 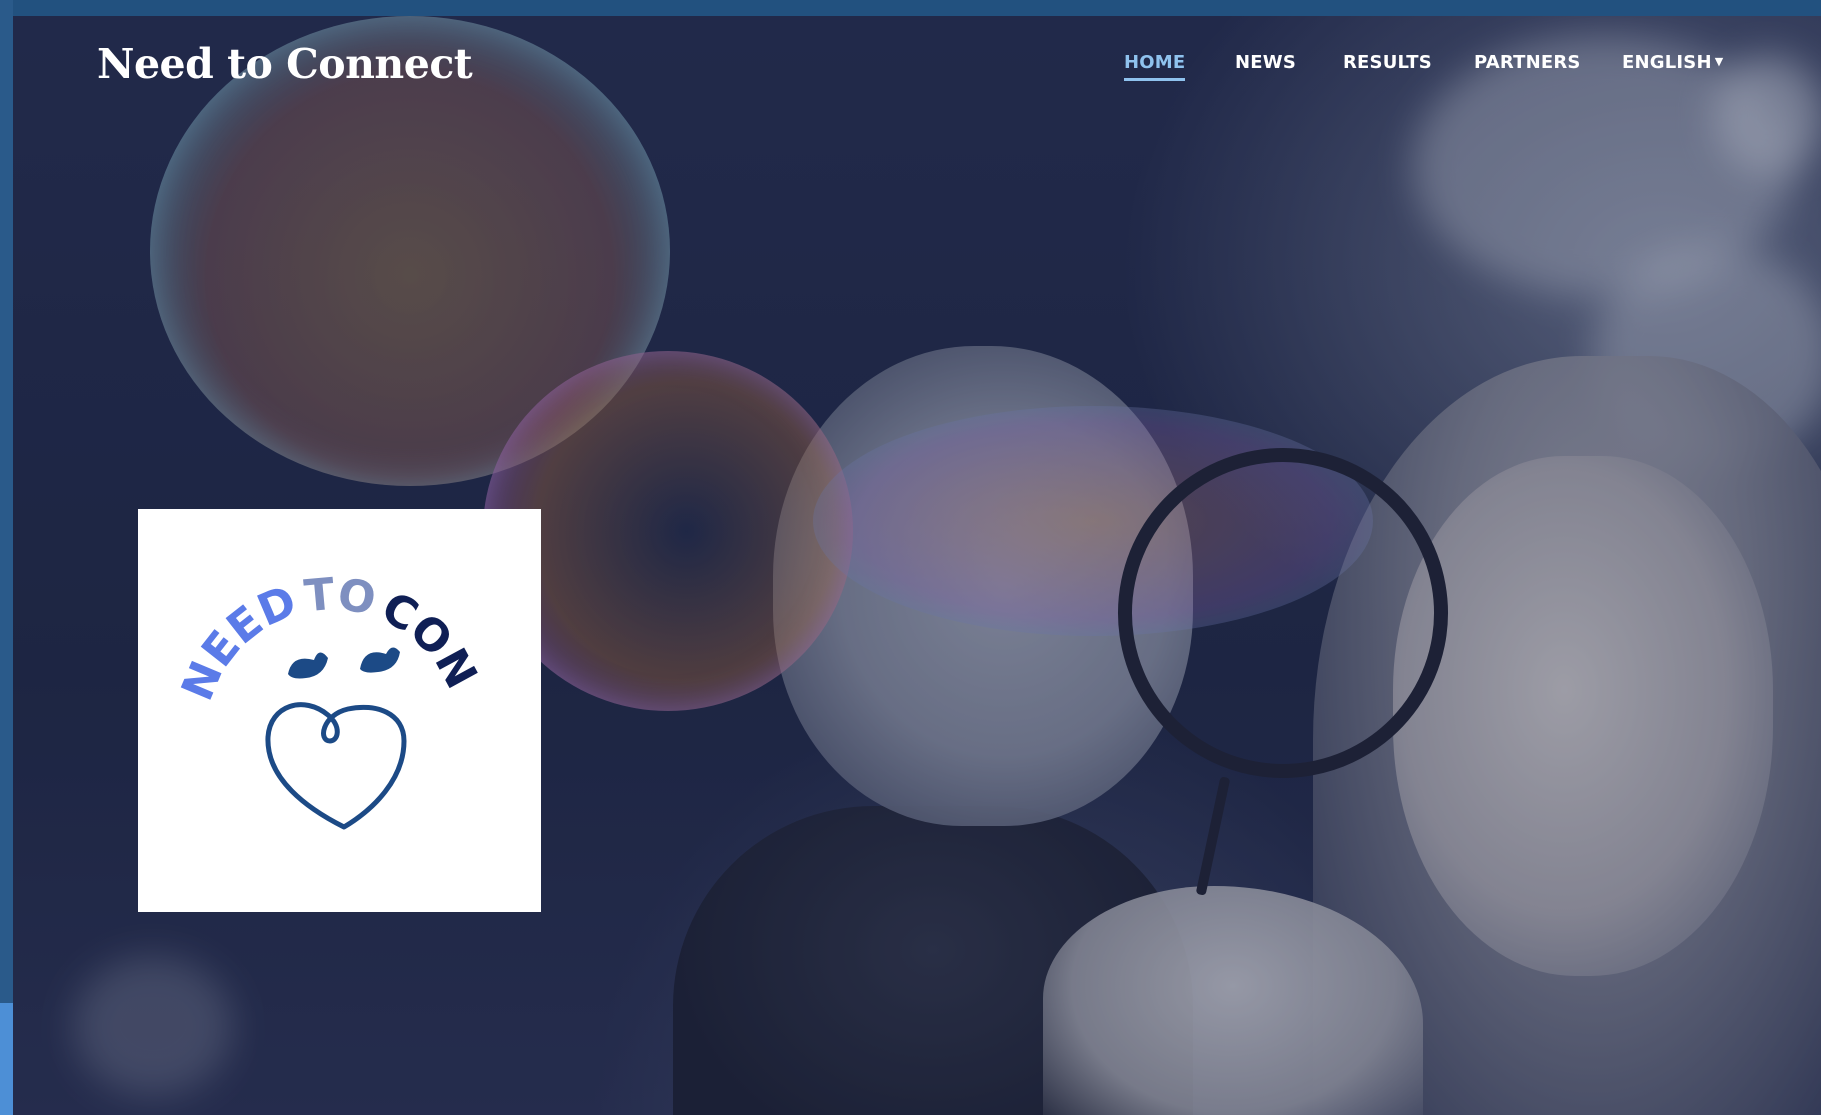 What do you see at coordinates (340, 597) in the screenshot?
I see `logo-word-to: TO` at bounding box center [340, 597].